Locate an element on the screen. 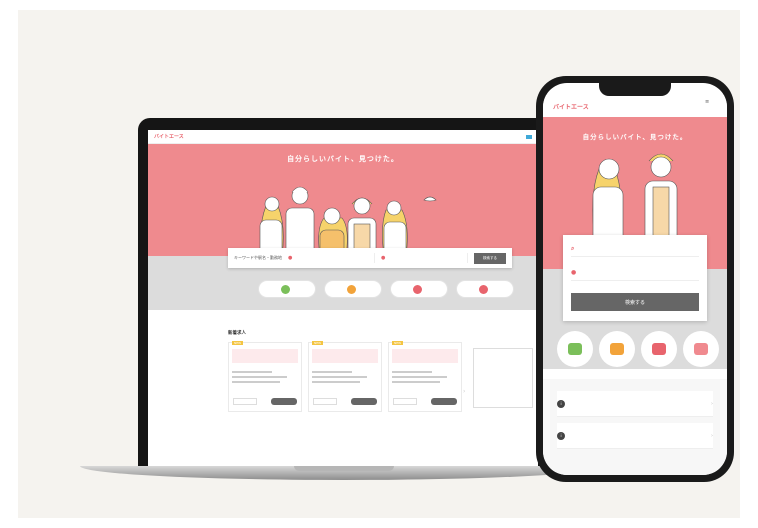 This screenshot has width=758, height=528. laptop-hero: 自分らしいバイト、見つけた。 is located at coordinates (343, 200).